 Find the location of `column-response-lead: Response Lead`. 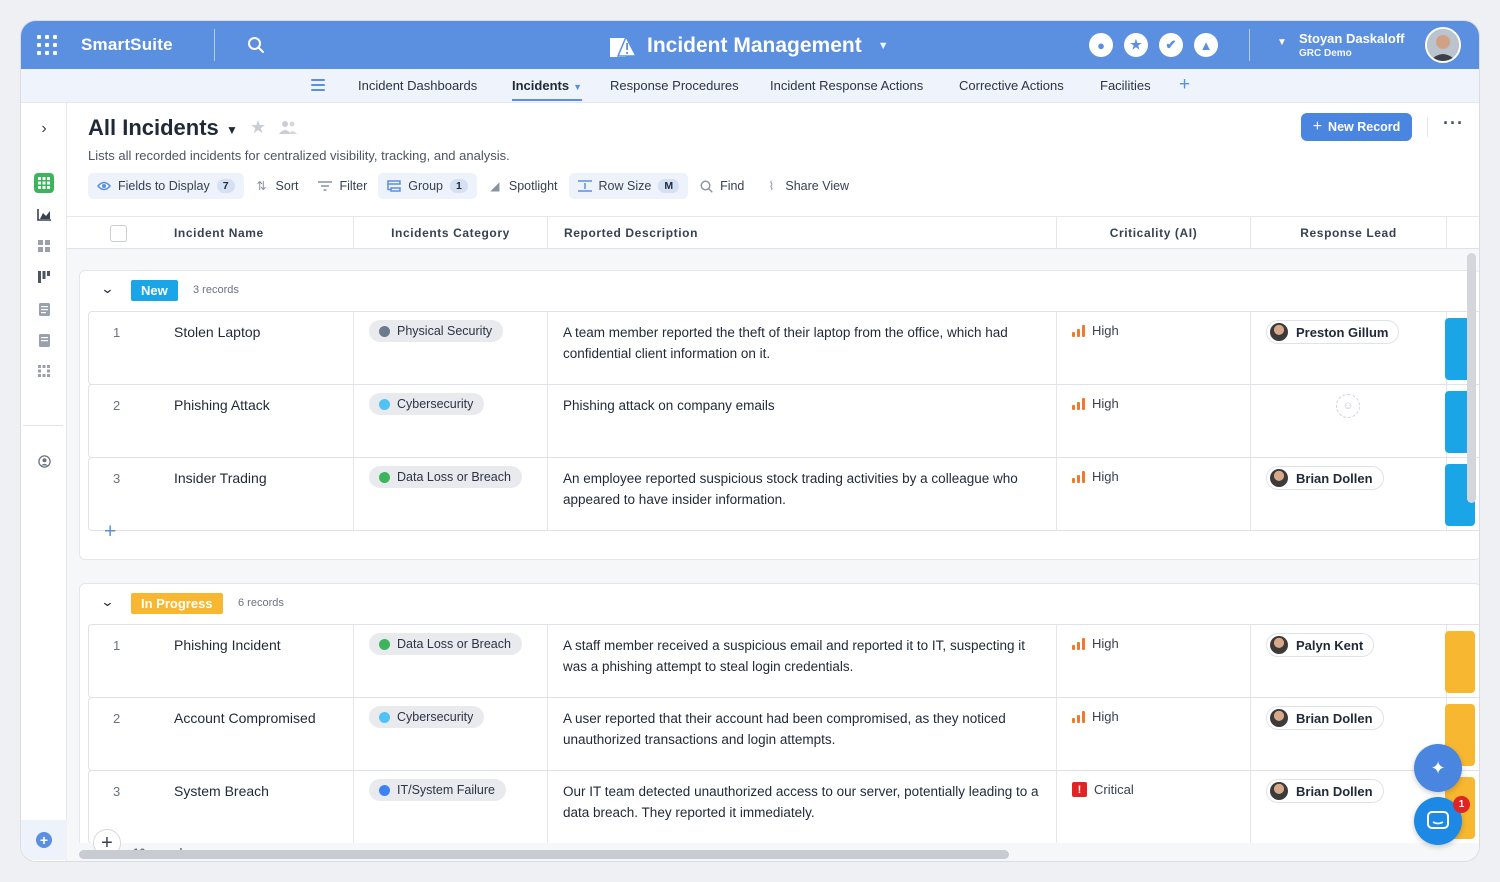

column-response-lead: Response Lead is located at coordinates (1349, 233).